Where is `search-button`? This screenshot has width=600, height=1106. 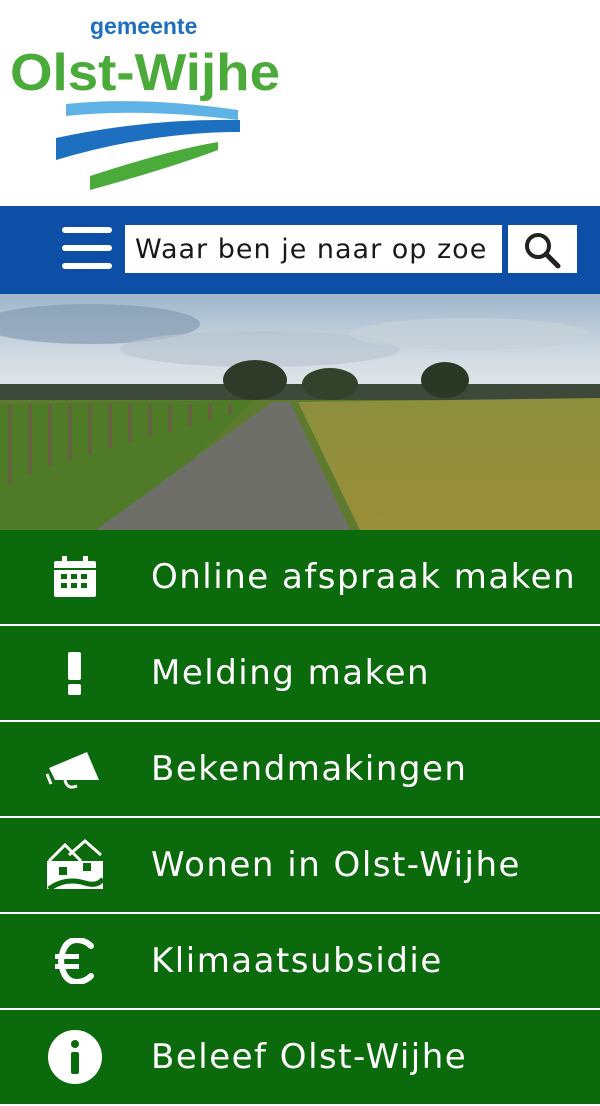 search-button is located at coordinates (542, 249).